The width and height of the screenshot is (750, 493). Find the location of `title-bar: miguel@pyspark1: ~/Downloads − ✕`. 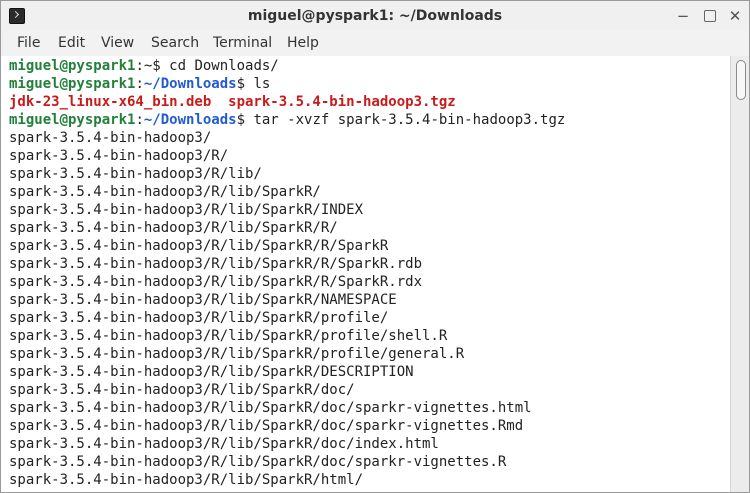

title-bar: miguel@pyspark1: ~/Downloads − ✕ is located at coordinates (375, 16).